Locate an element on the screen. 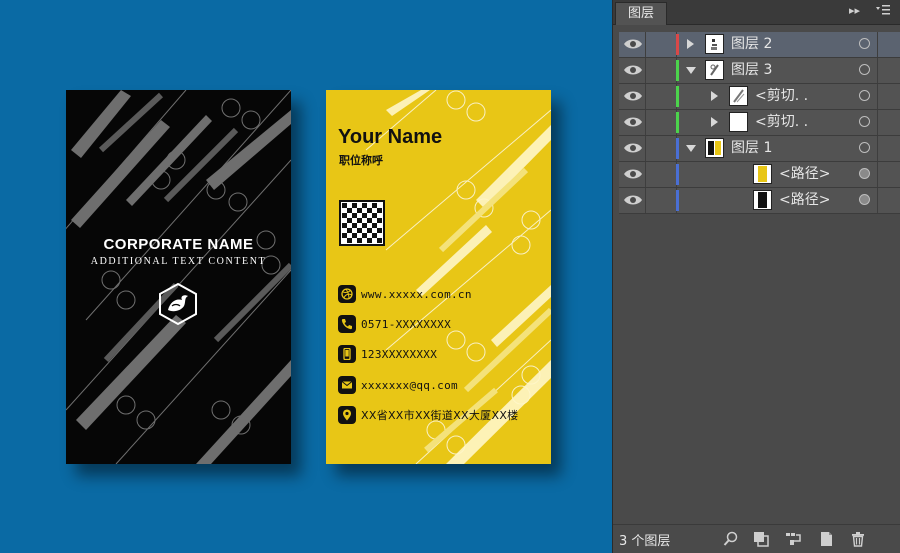  address-row: XX省XX市XX街道XX大厦XX楼 is located at coordinates (428, 415).